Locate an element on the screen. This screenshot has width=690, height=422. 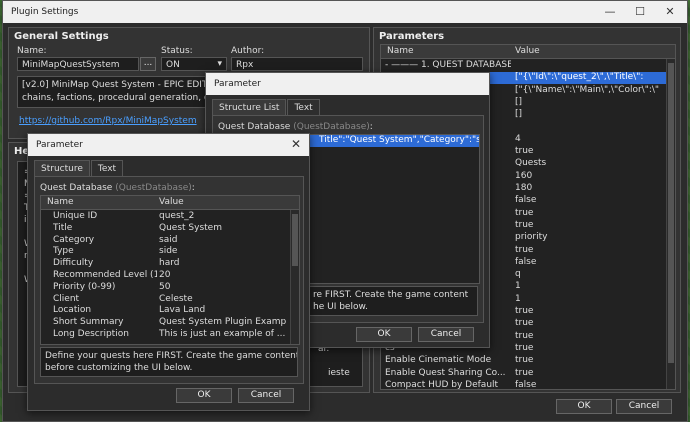
minimize-icon: — is located at coordinates (610, 12).